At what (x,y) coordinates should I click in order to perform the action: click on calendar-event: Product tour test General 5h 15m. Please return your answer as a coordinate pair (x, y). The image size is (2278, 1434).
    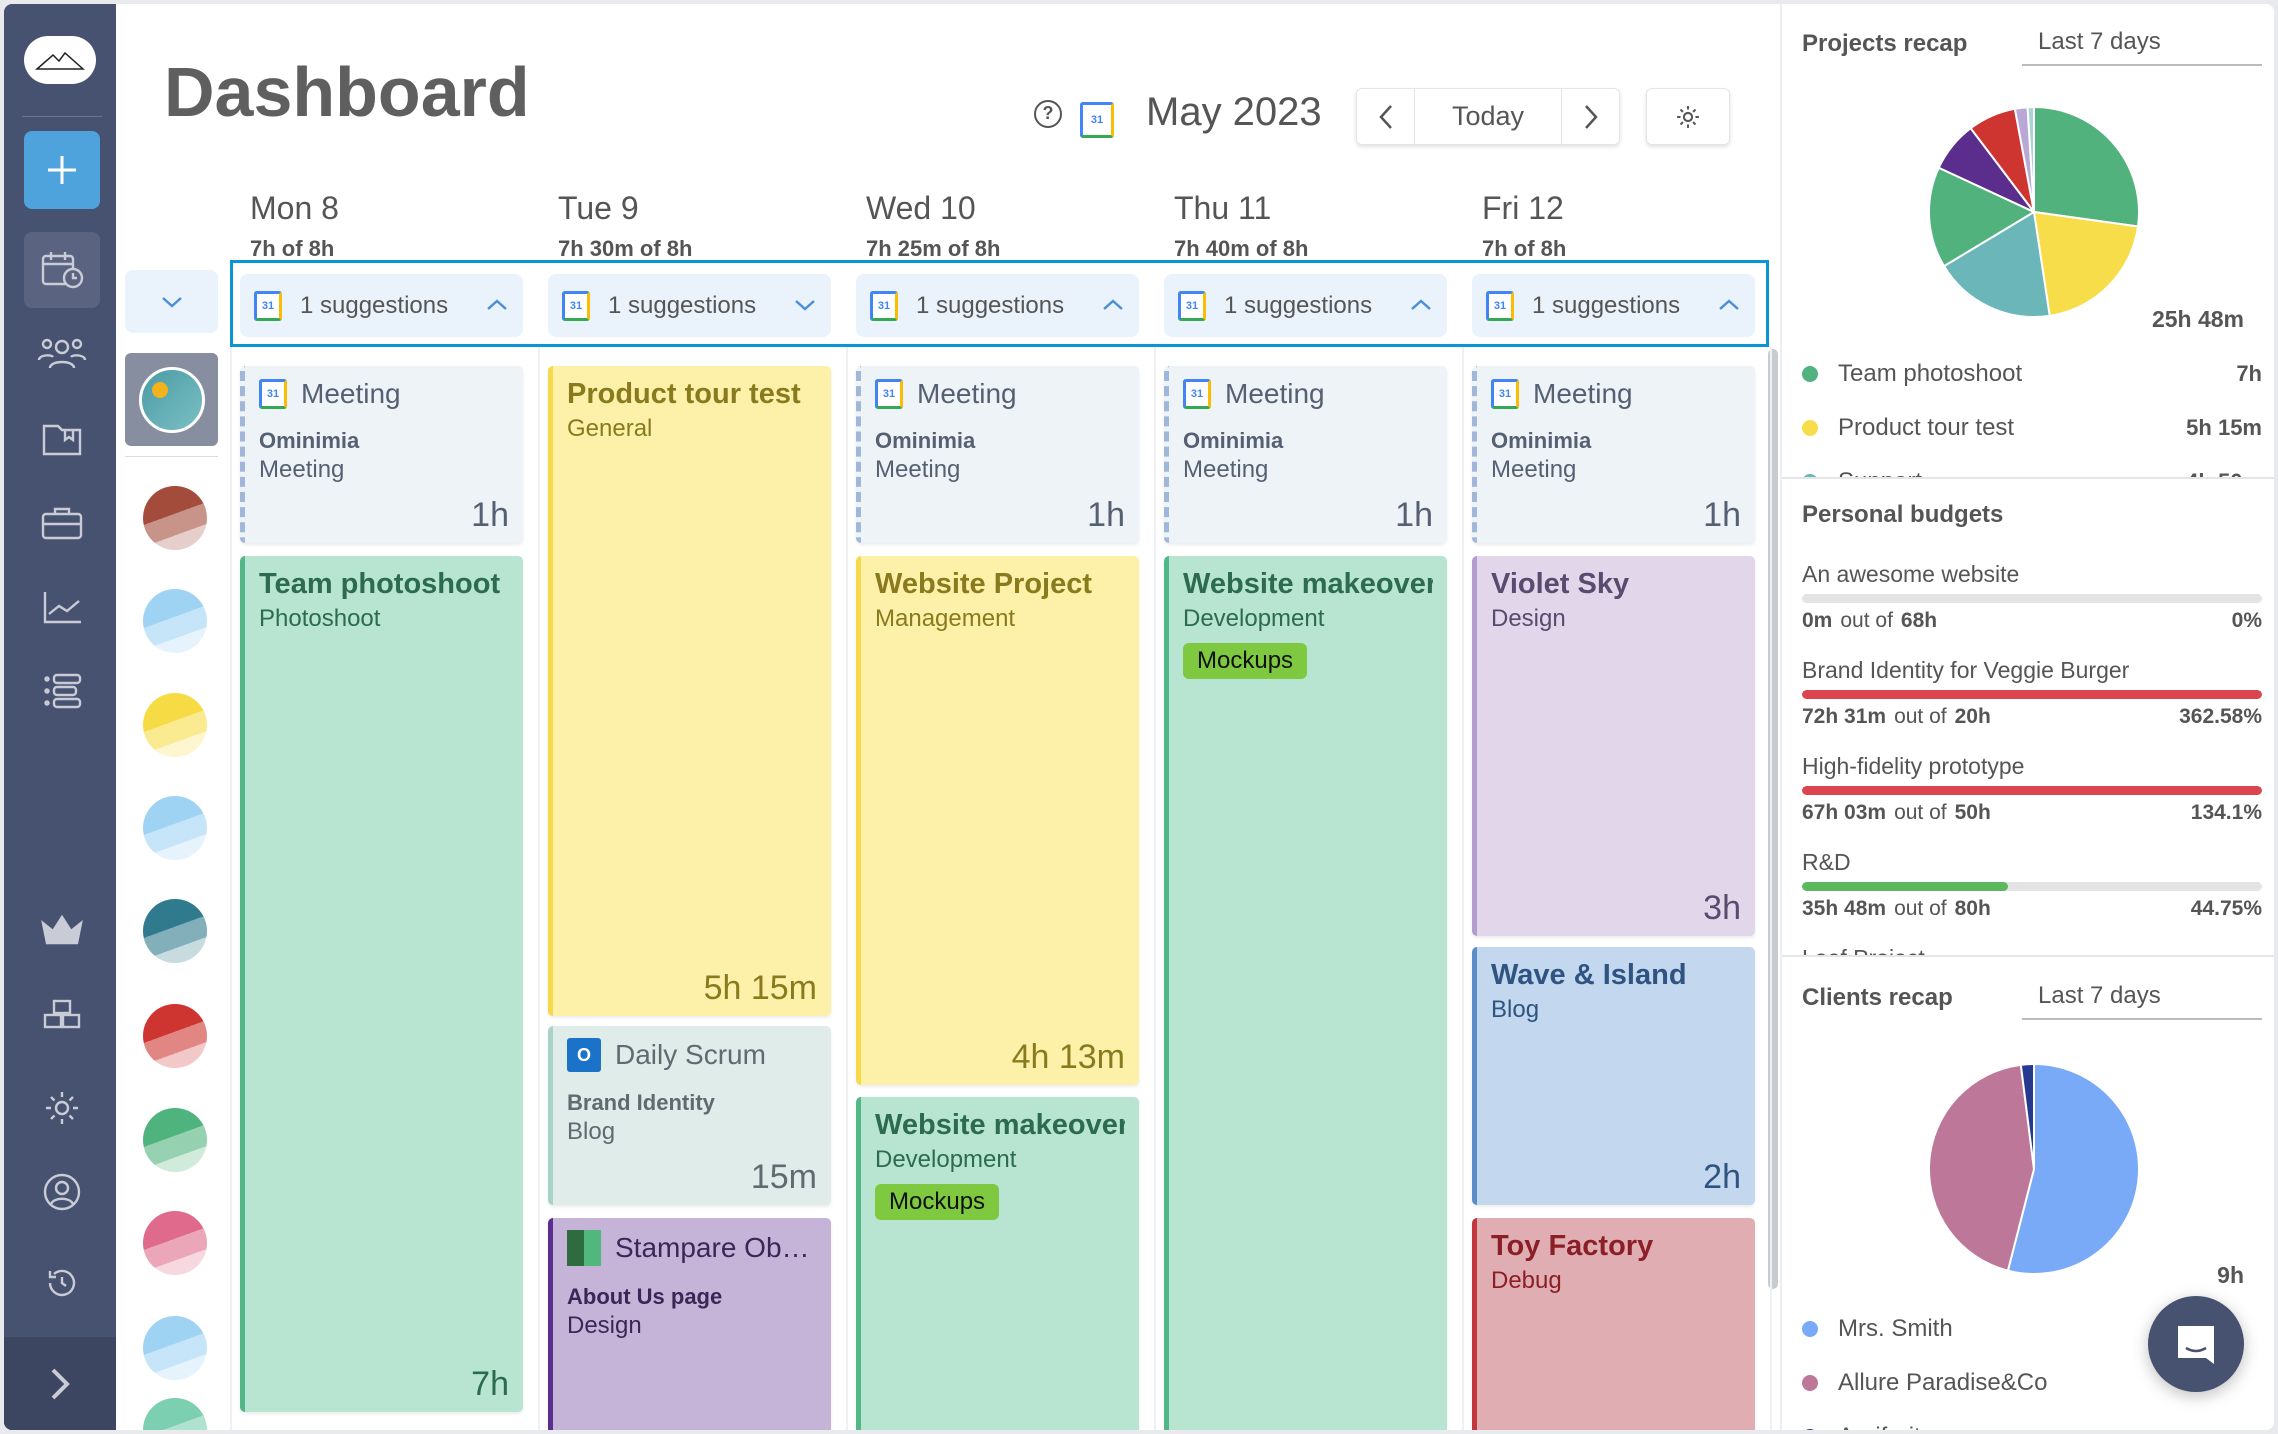
    Looking at the image, I should click on (689, 691).